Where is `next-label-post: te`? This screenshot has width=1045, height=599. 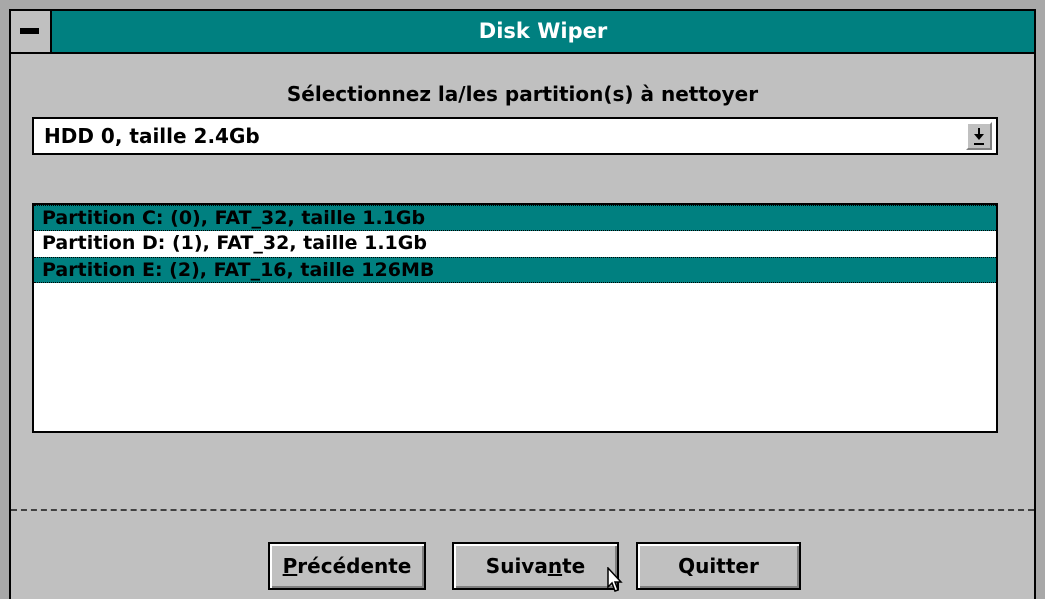 next-label-post: te is located at coordinates (574, 566).